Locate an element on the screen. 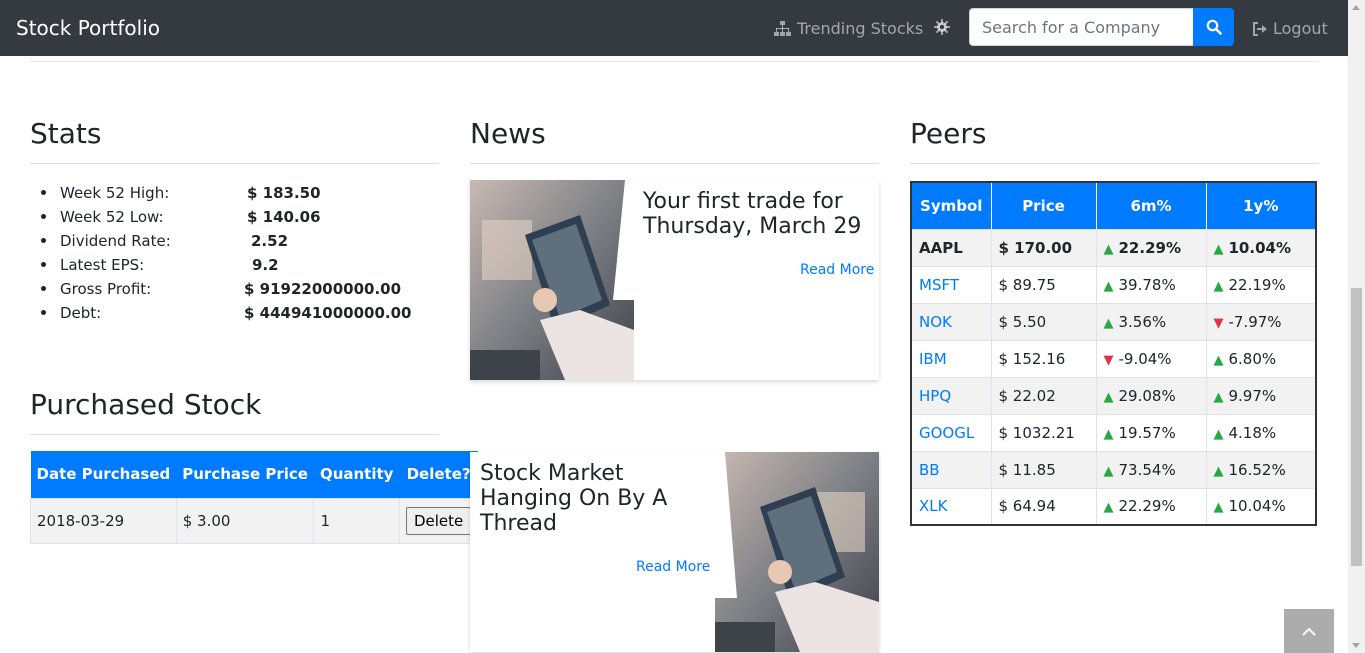 Image resolution: width=1365 pixels, height=653 pixels. change-1y-cell: ▲ 16.52% is located at coordinates (1261, 469).